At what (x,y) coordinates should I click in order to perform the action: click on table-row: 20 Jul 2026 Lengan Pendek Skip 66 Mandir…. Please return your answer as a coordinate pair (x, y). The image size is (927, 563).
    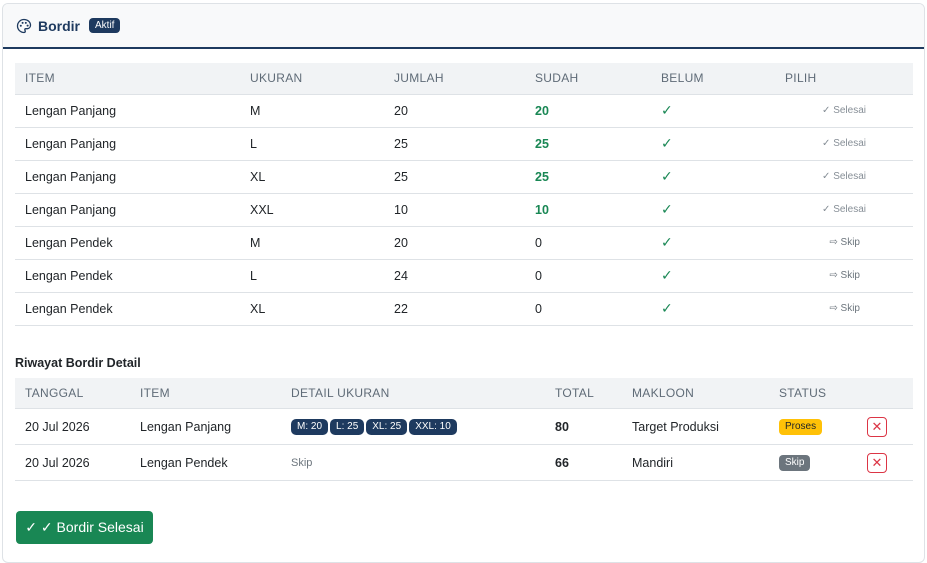
    Looking at the image, I should click on (464, 462).